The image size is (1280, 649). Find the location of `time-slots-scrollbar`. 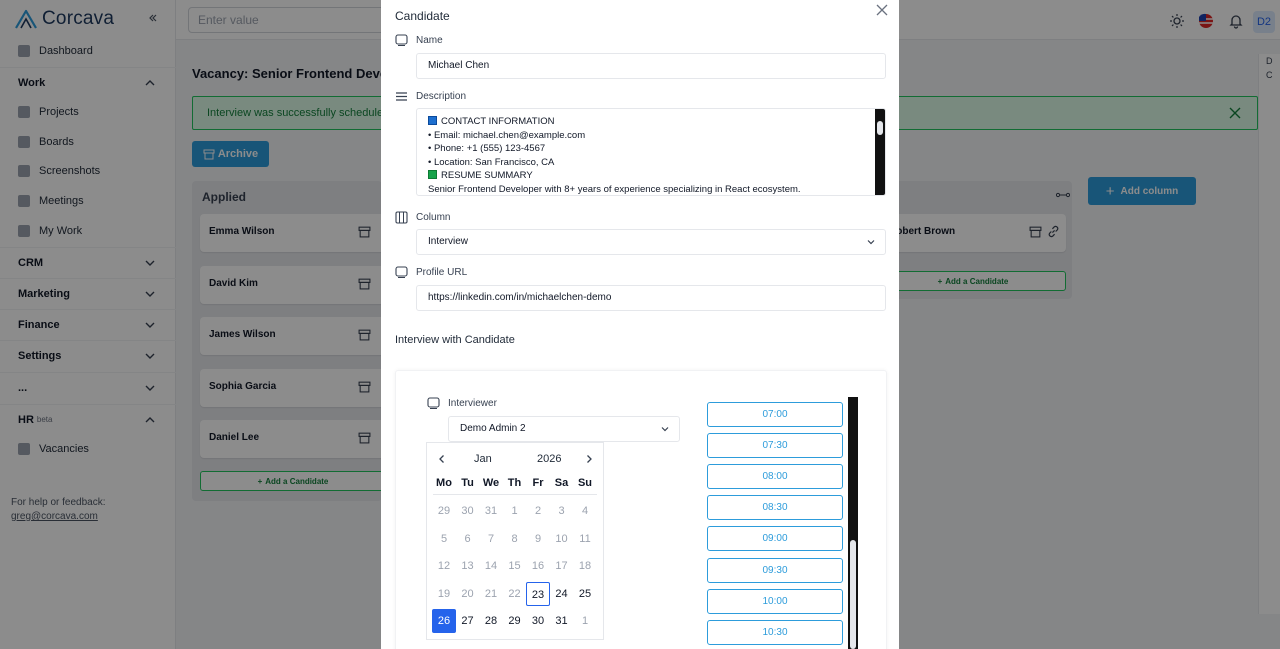

time-slots-scrollbar is located at coordinates (853, 523).